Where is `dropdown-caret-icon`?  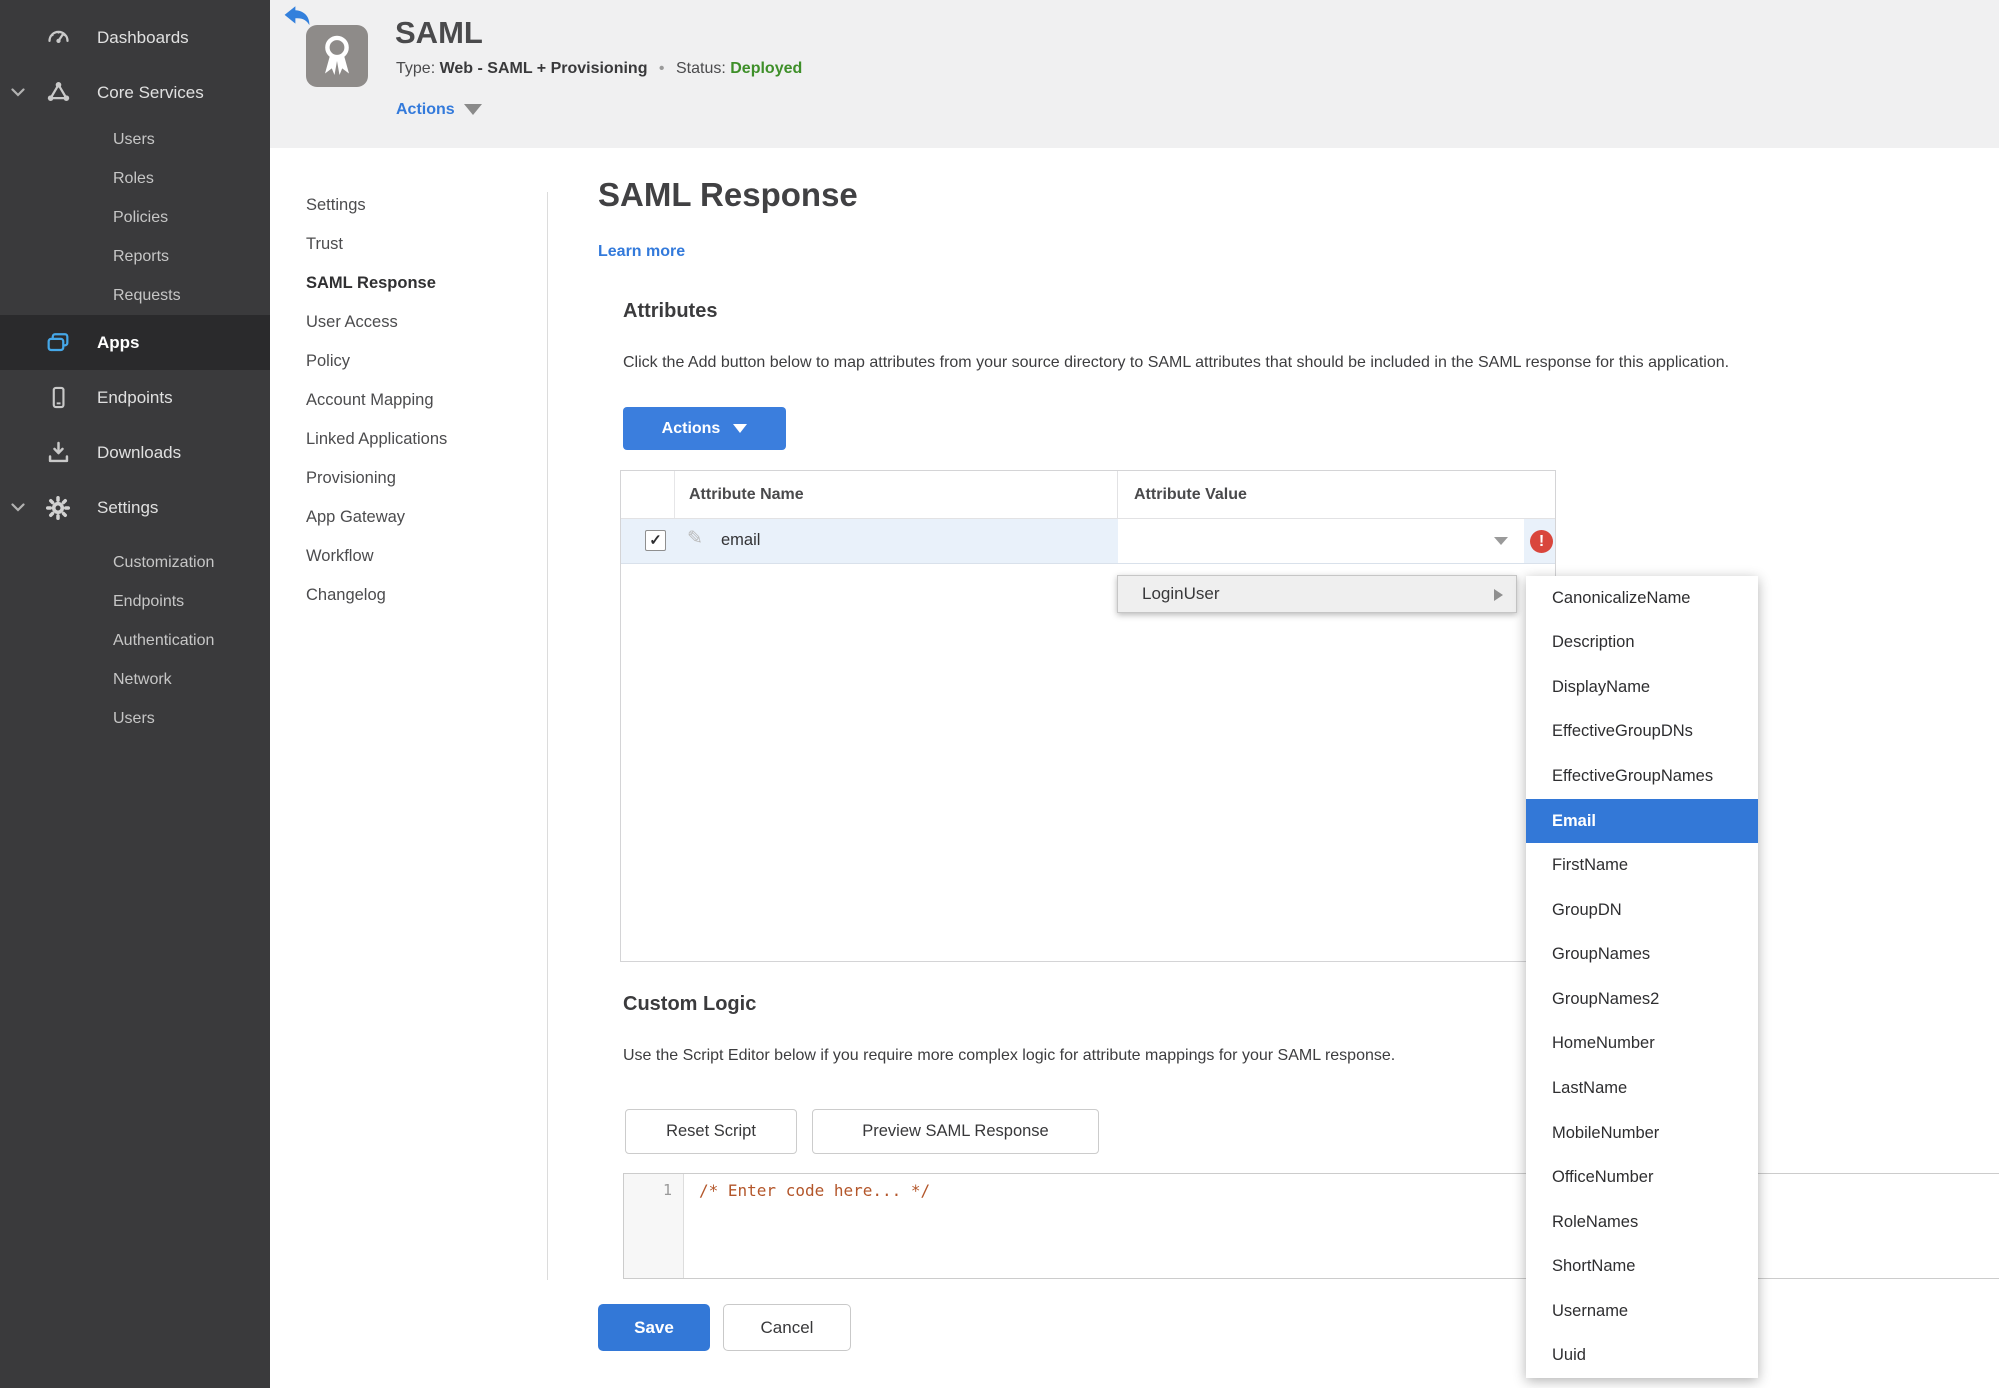
dropdown-caret-icon is located at coordinates (1501, 541).